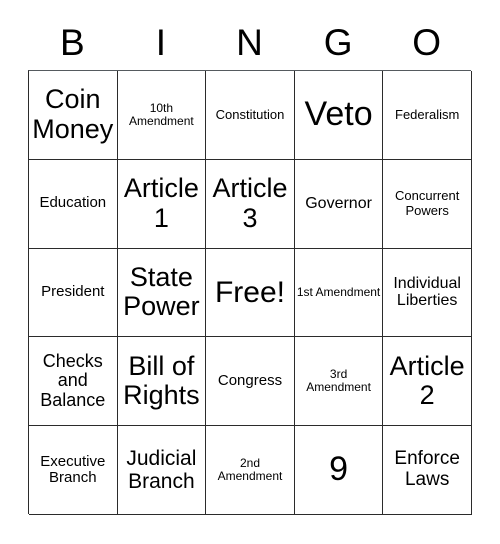 The image size is (500, 544). I want to click on bingo-cell-r5c2: Judicial Branch, so click(162, 470).